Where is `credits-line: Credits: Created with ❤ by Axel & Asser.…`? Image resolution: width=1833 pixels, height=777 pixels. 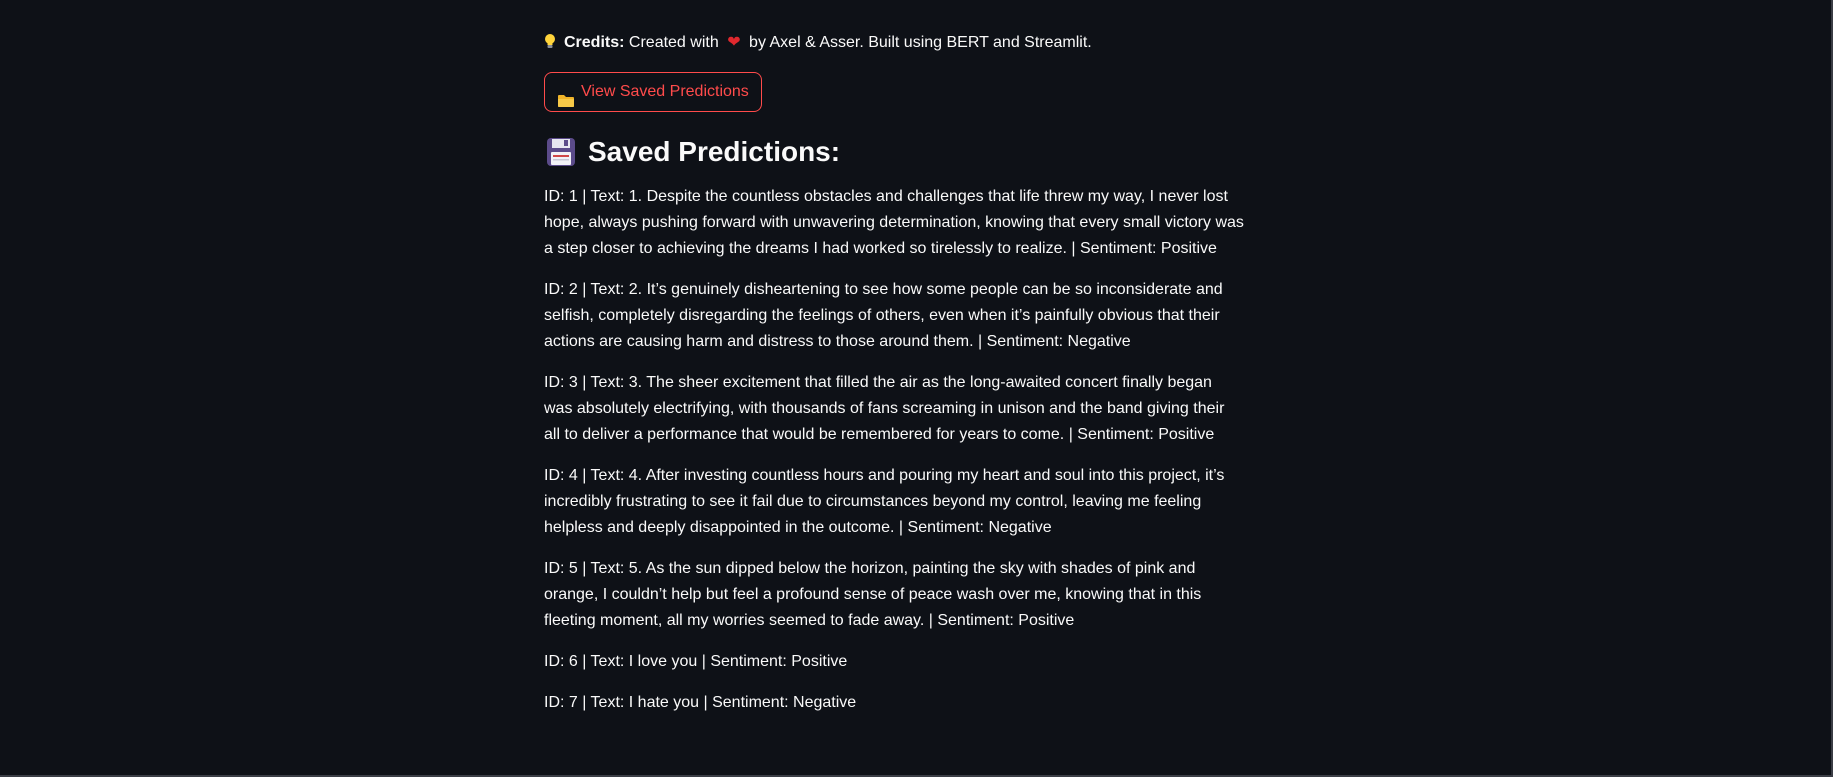
credits-line: Credits: Created with ❤ by Axel & Asser.… is located at coordinates (818, 43).